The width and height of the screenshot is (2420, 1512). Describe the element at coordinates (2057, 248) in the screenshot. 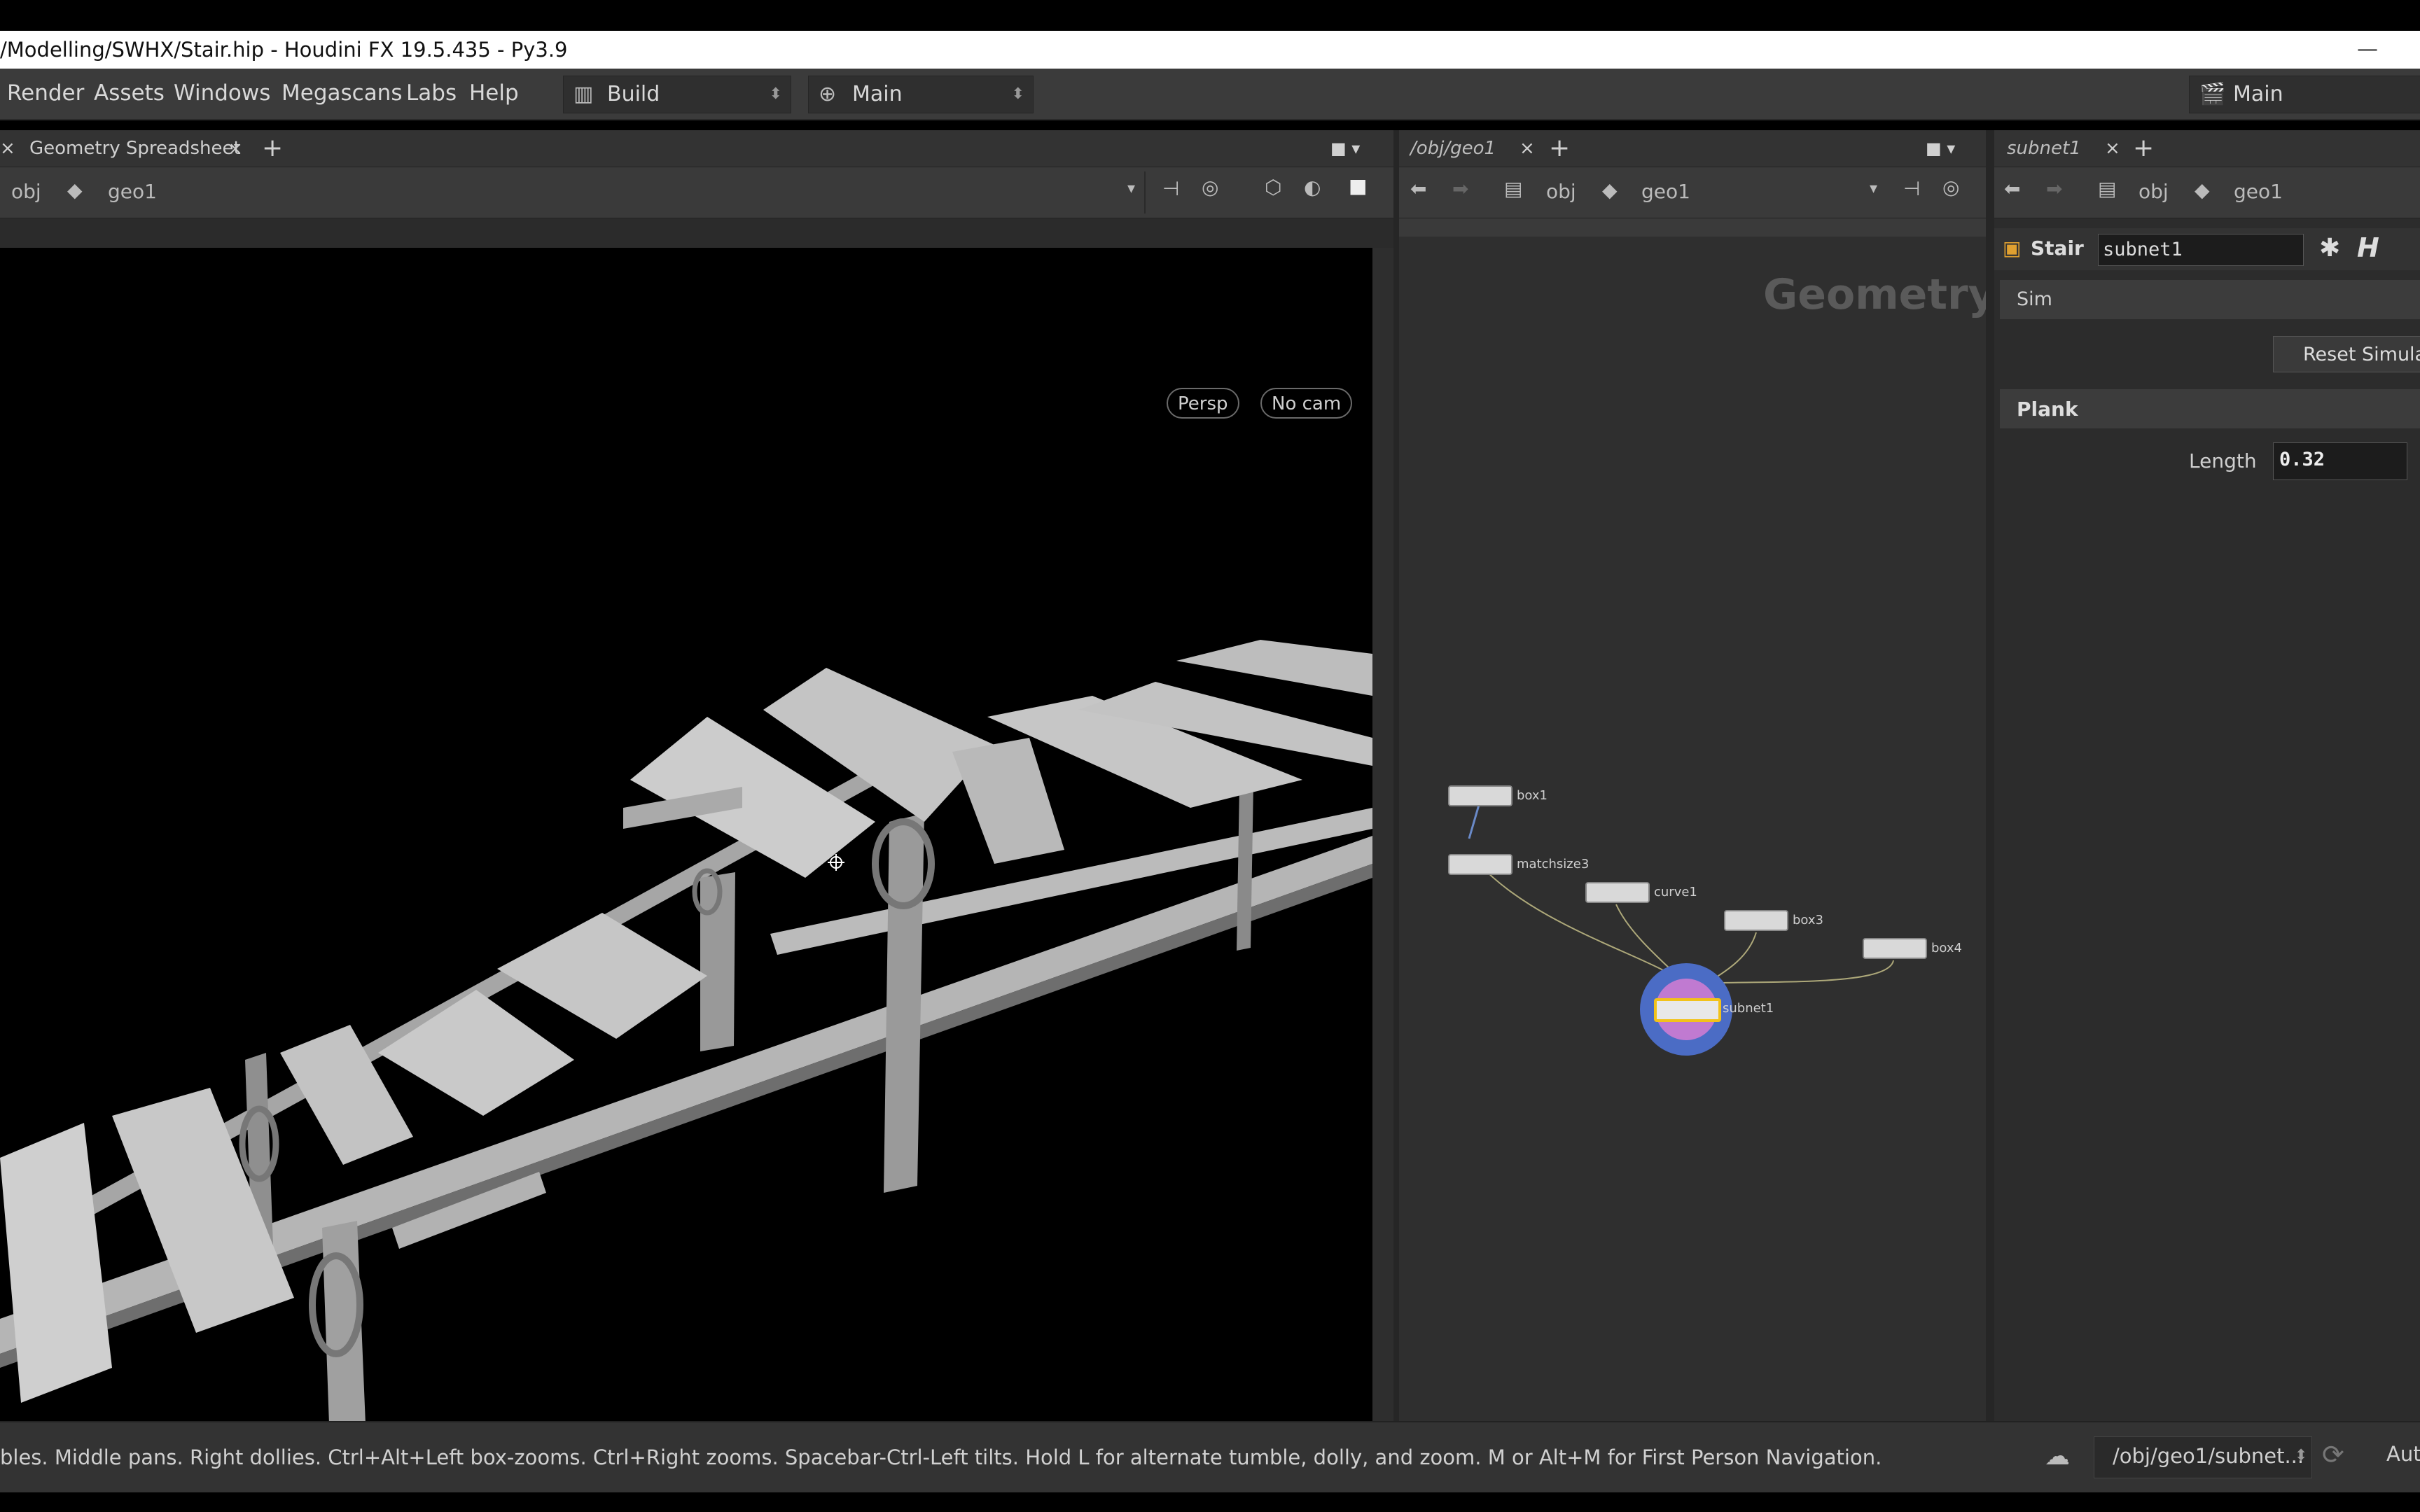

I see `node-type-label: Stair` at that location.